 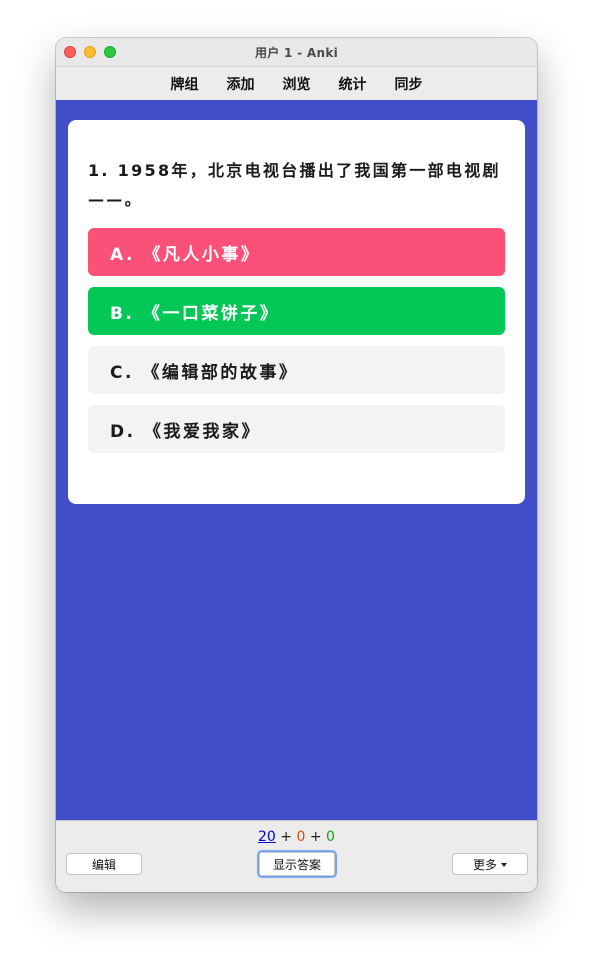 What do you see at coordinates (296, 252) in the screenshot?
I see `option-a: A. 《凡人小事》` at bounding box center [296, 252].